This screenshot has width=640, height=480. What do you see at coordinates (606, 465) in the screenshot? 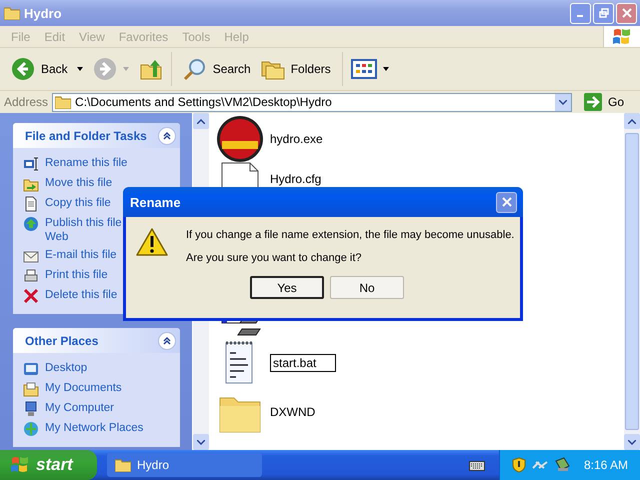
I see `clock: 8:16 AM` at bounding box center [606, 465].